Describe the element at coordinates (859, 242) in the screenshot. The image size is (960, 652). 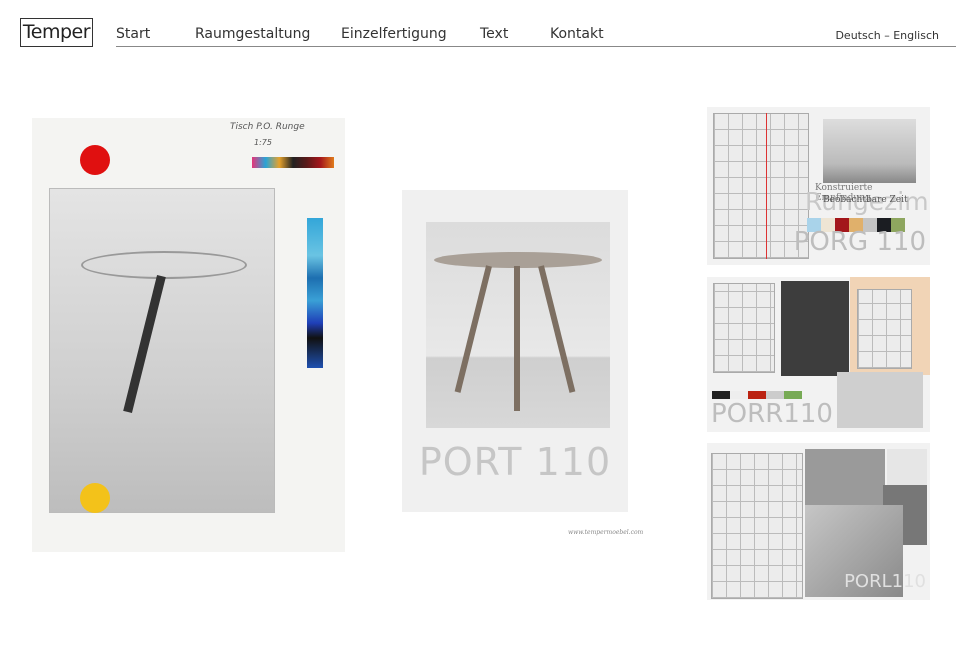
I see `thumb-label: PORG 110` at that location.